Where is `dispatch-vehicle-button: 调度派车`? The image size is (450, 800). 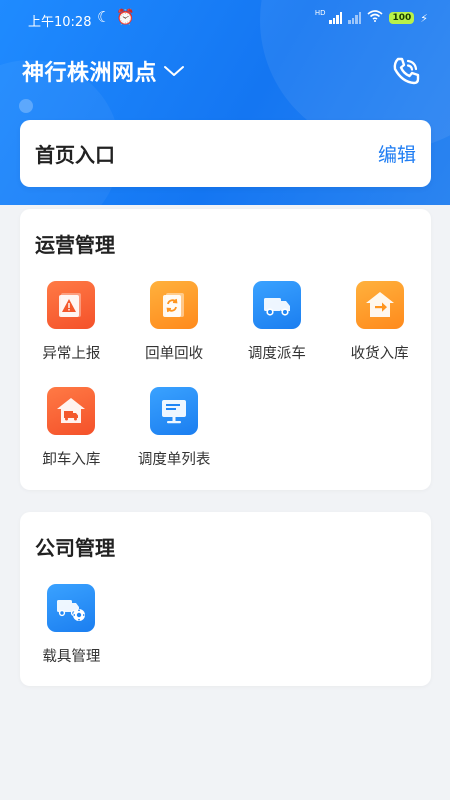 dispatch-vehicle-button: 调度派车 is located at coordinates (277, 334).